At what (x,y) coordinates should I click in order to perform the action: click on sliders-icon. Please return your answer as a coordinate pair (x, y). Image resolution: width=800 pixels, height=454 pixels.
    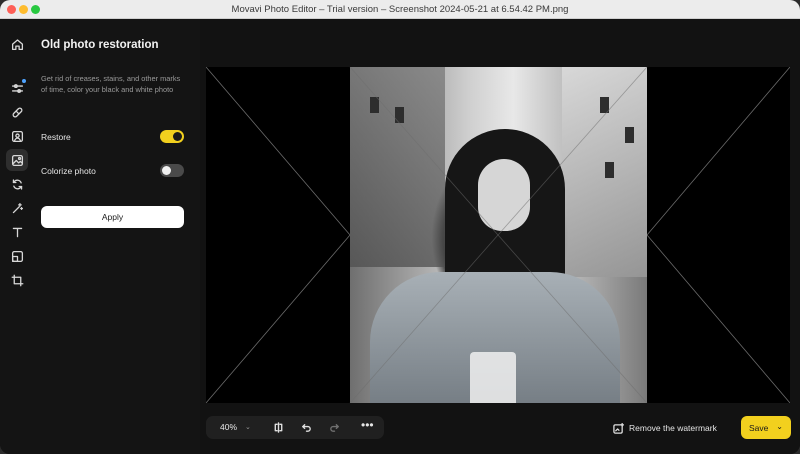
    Looking at the image, I should click on (17, 88).